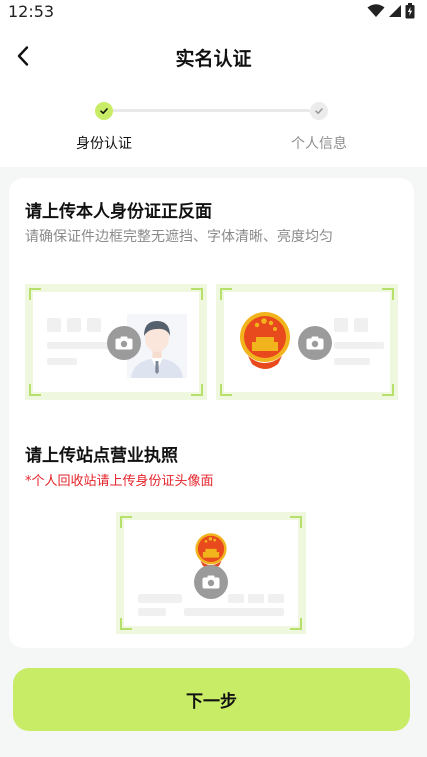 This screenshot has height=757, width=427. I want to click on cellular-signal-icon, so click(395, 11).